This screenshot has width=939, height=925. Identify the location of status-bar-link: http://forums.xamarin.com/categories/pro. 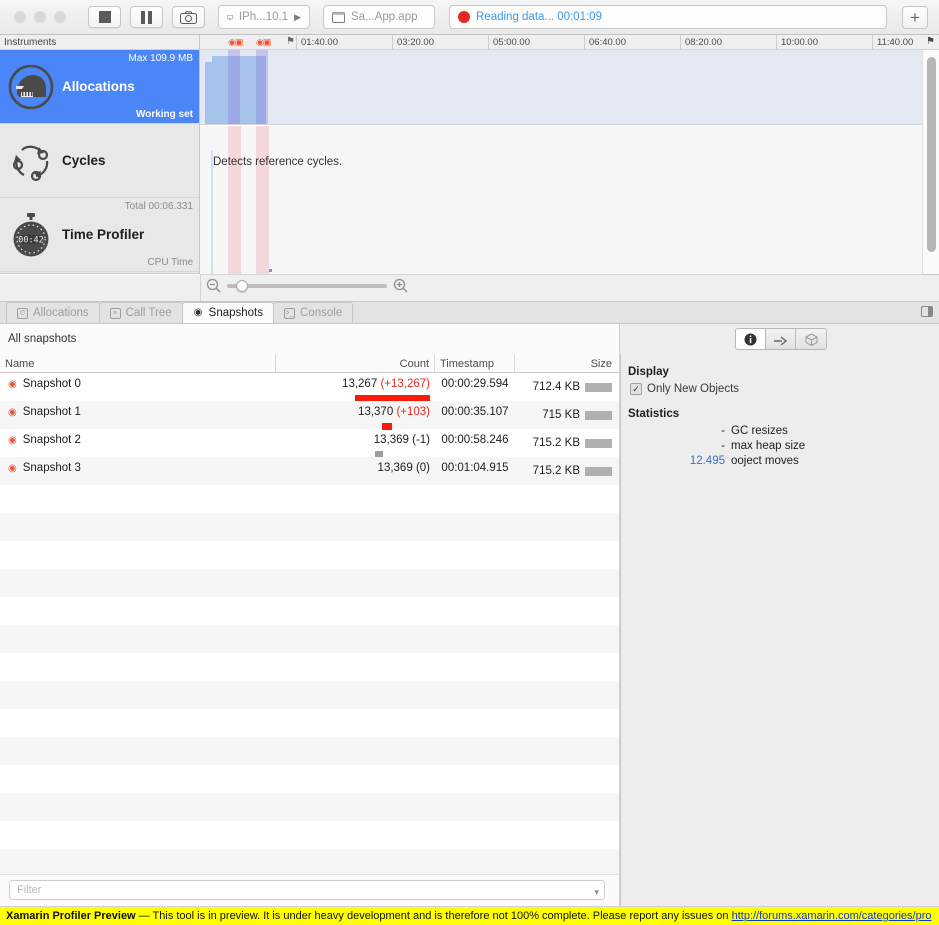
(832, 916).